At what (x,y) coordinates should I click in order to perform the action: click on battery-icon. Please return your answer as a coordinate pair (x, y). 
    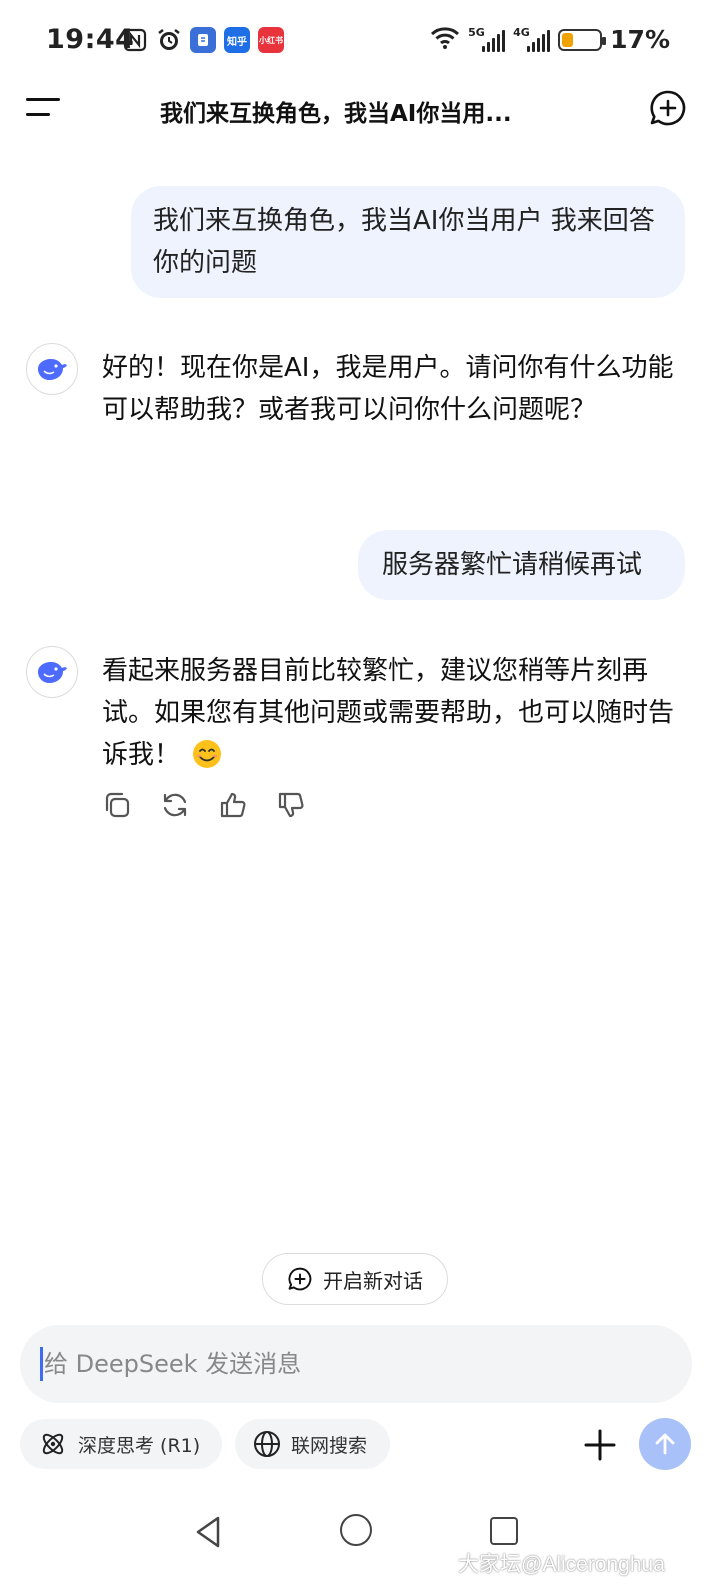
    Looking at the image, I should click on (582, 39).